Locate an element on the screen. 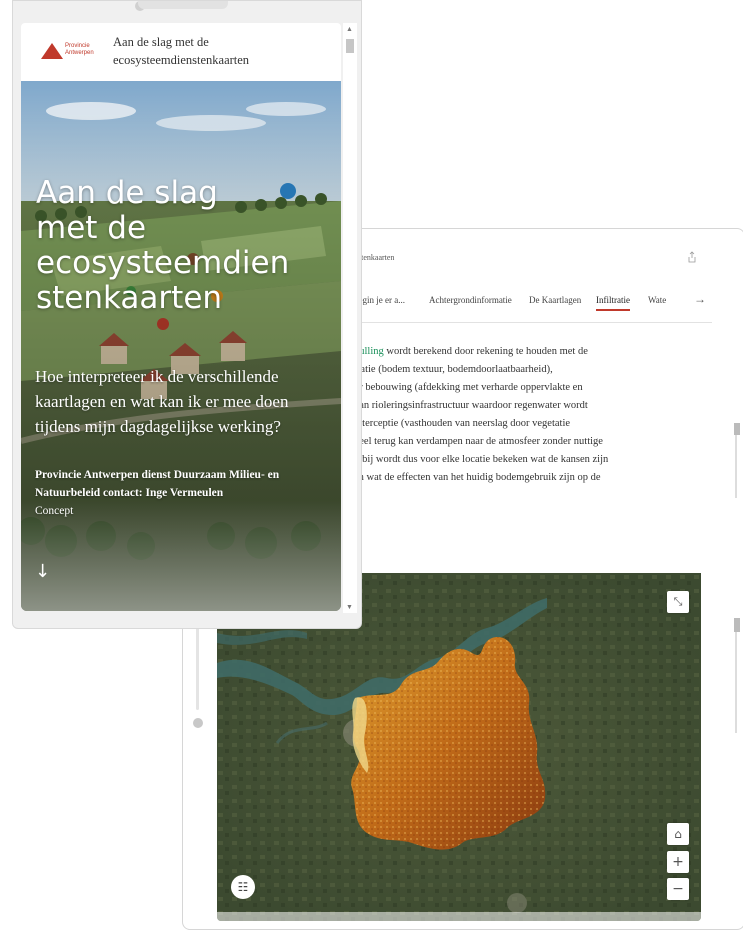 Image resolution: width=743 pixels, height=930 pixels. logo-text: Provincie Antwerpen is located at coordinates (79, 49).